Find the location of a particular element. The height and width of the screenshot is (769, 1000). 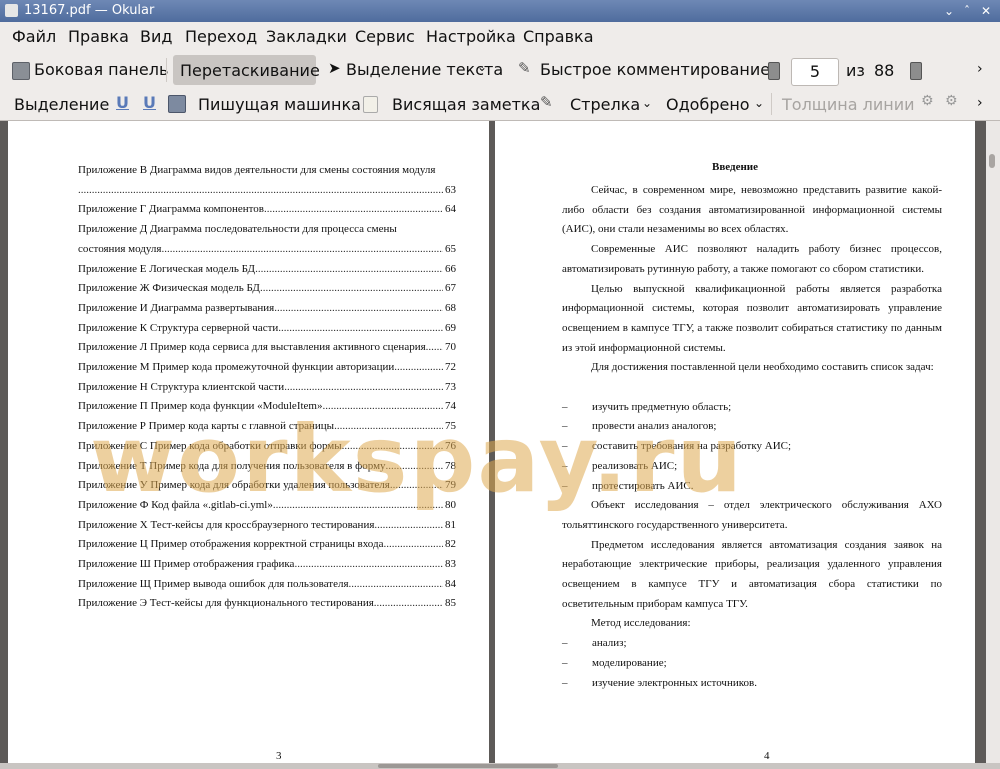

menu-settings: Настройка is located at coordinates (471, 36).